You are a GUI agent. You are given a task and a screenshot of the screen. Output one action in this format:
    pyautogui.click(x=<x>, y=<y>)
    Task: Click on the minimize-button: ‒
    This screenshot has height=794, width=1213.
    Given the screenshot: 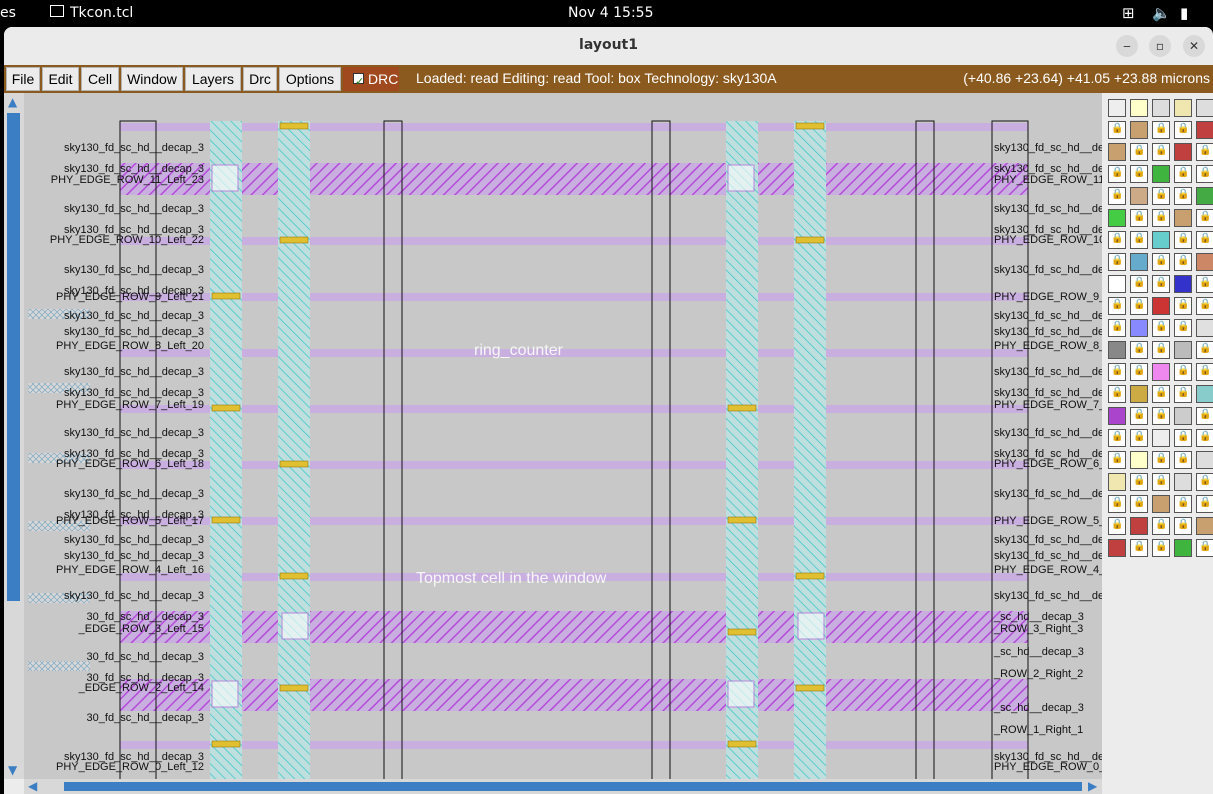 What is the action you would take?
    pyautogui.click(x=1127, y=46)
    